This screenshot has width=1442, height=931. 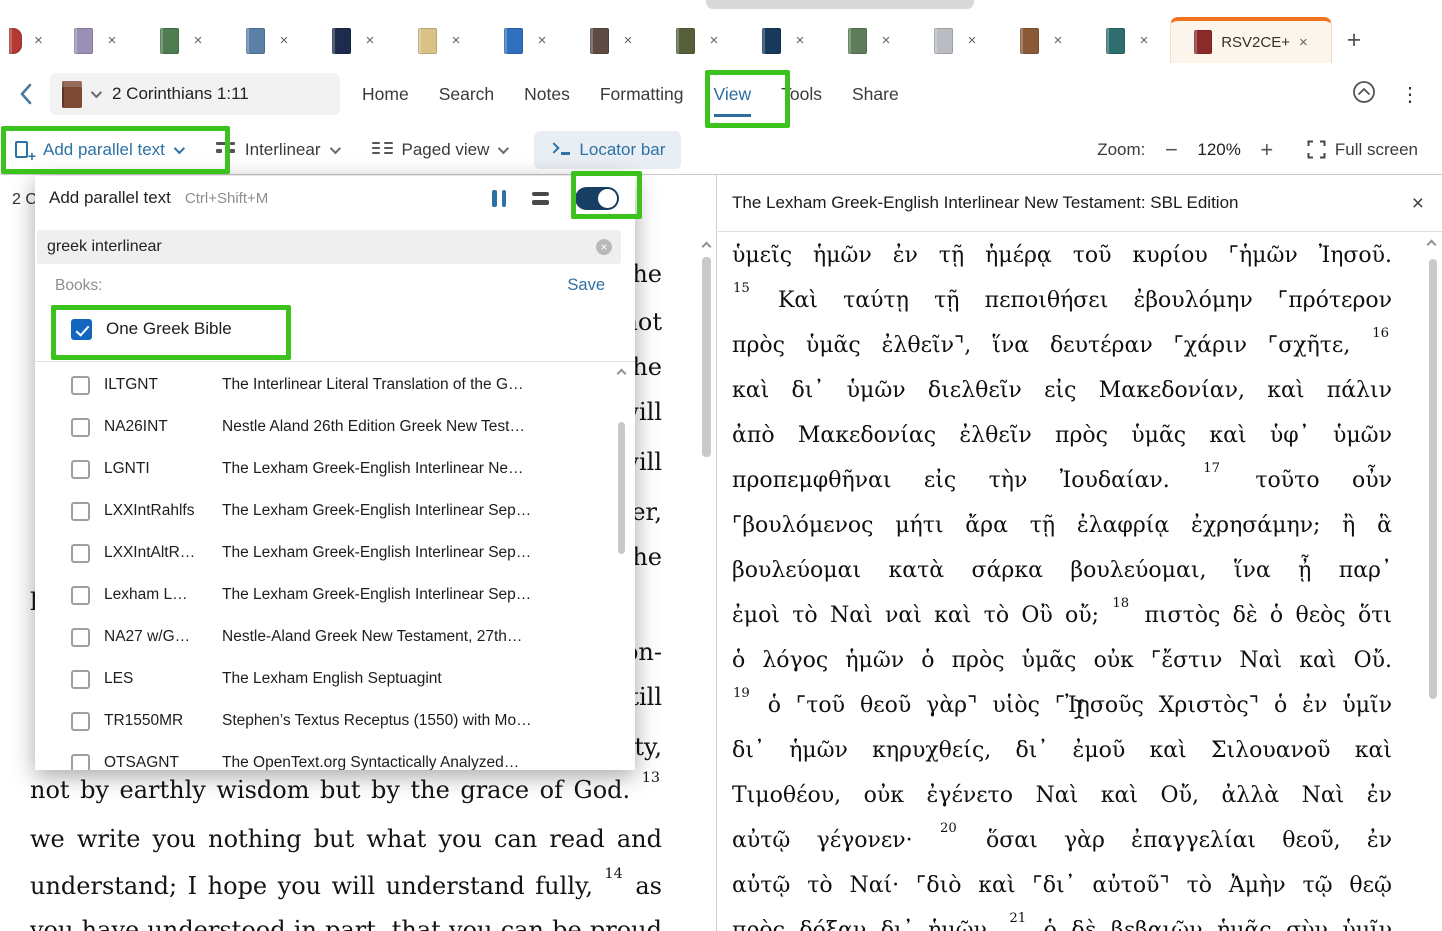 I want to click on parallel-columns-icon, so click(x=499, y=198).